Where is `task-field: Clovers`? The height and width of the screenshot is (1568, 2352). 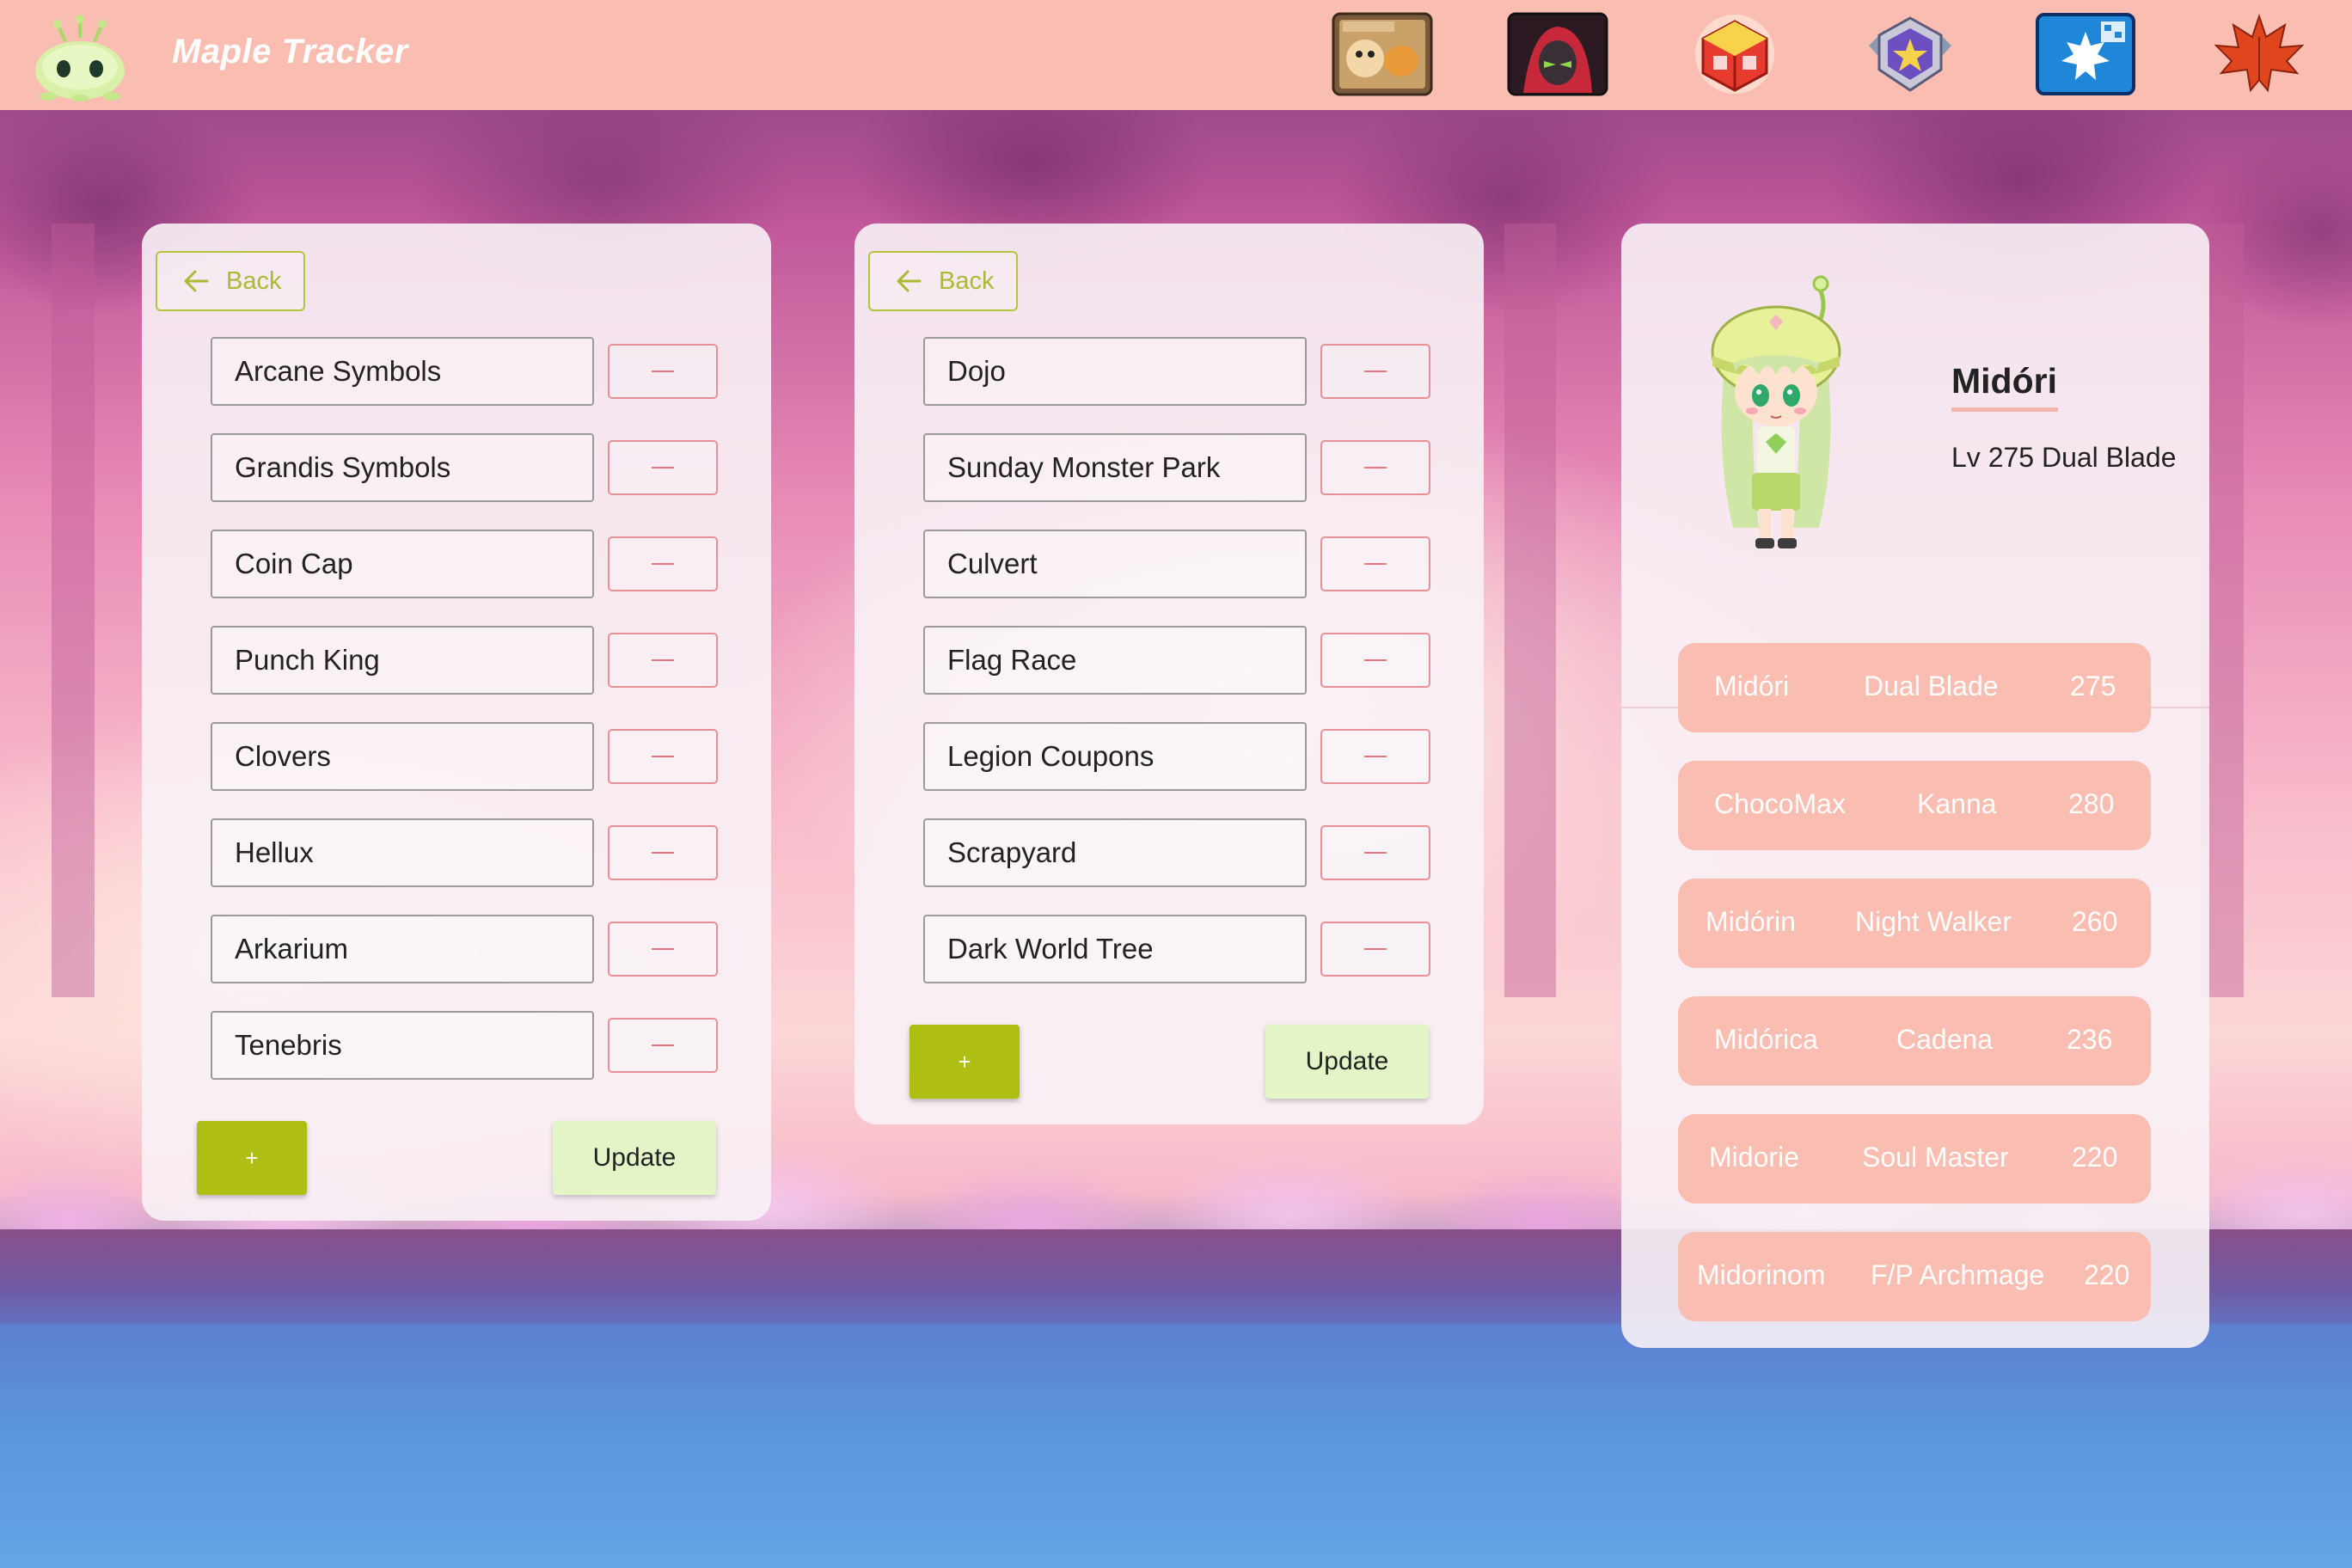
task-field: Clovers is located at coordinates (402, 756).